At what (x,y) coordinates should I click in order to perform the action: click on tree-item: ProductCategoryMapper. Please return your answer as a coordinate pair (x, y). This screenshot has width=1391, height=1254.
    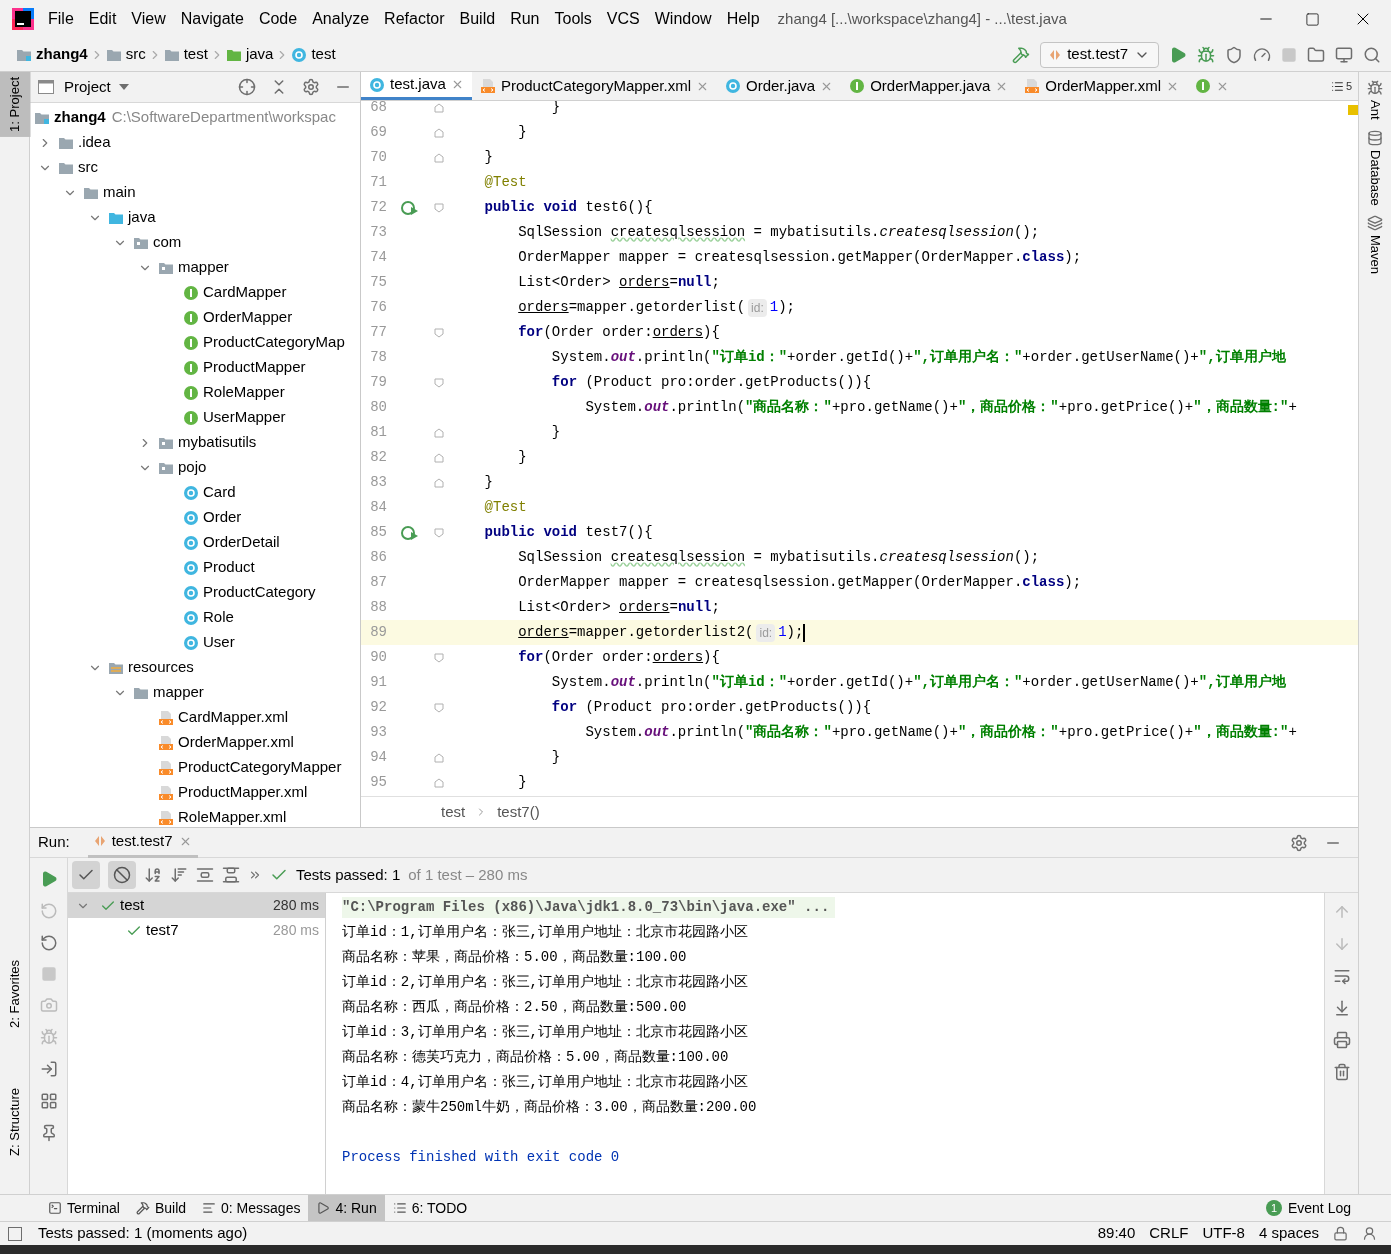
    Looking at the image, I should click on (260, 767).